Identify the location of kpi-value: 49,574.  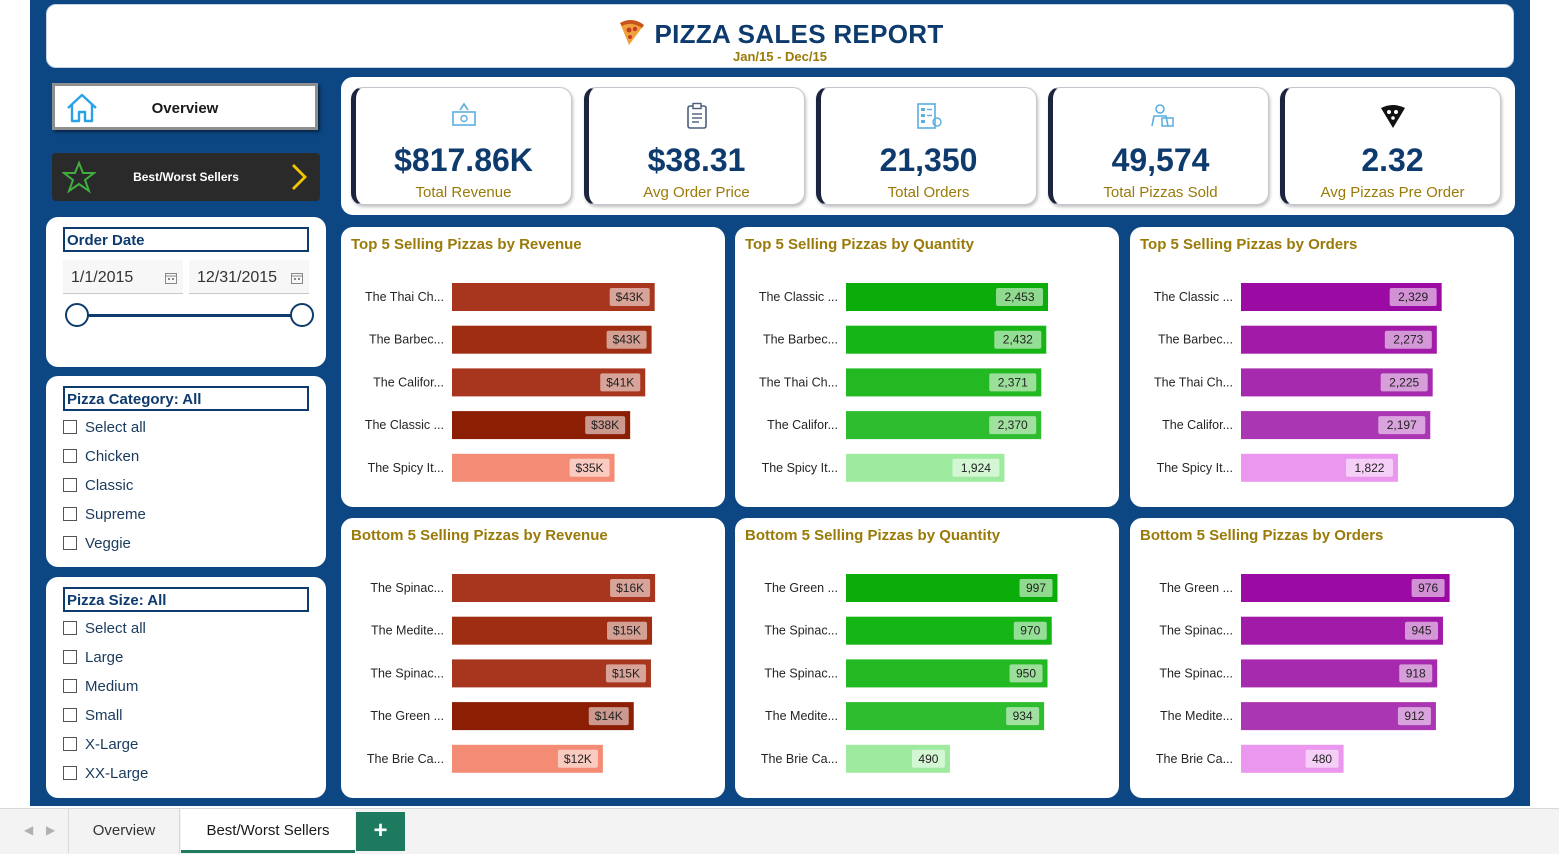
(1160, 160).